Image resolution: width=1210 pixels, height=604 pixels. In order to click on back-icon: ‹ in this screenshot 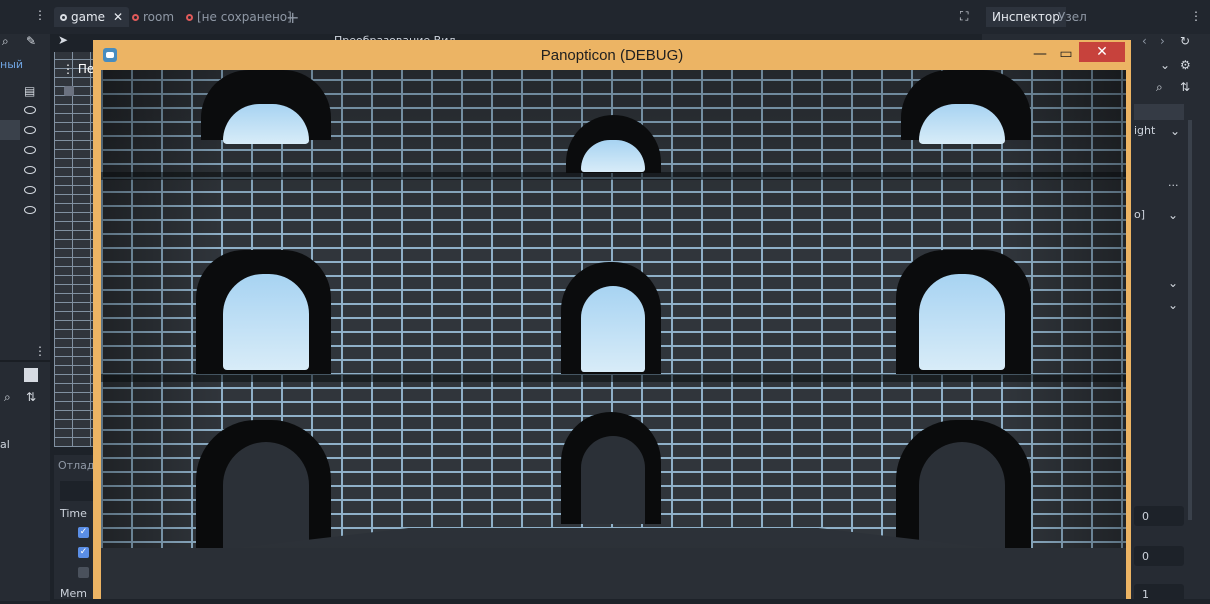, I will do `click(1144, 41)`.